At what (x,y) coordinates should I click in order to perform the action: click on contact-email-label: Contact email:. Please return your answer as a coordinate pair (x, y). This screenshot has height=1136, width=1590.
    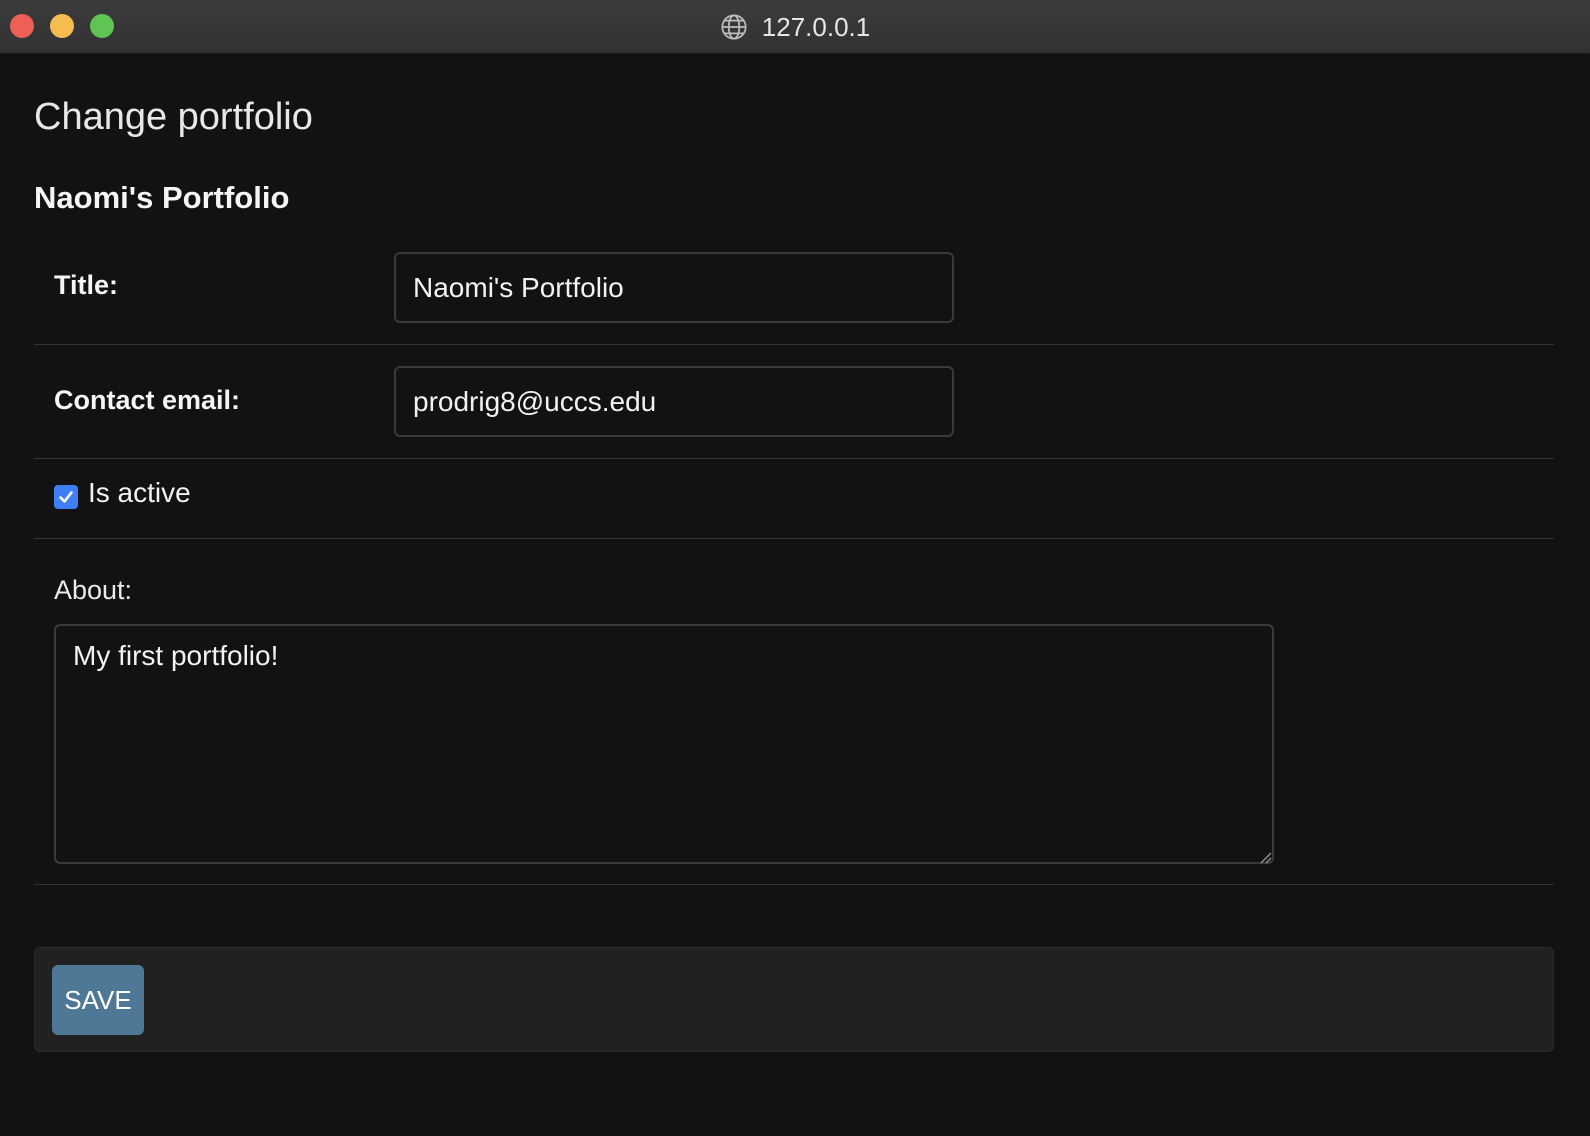
    Looking at the image, I should click on (147, 400).